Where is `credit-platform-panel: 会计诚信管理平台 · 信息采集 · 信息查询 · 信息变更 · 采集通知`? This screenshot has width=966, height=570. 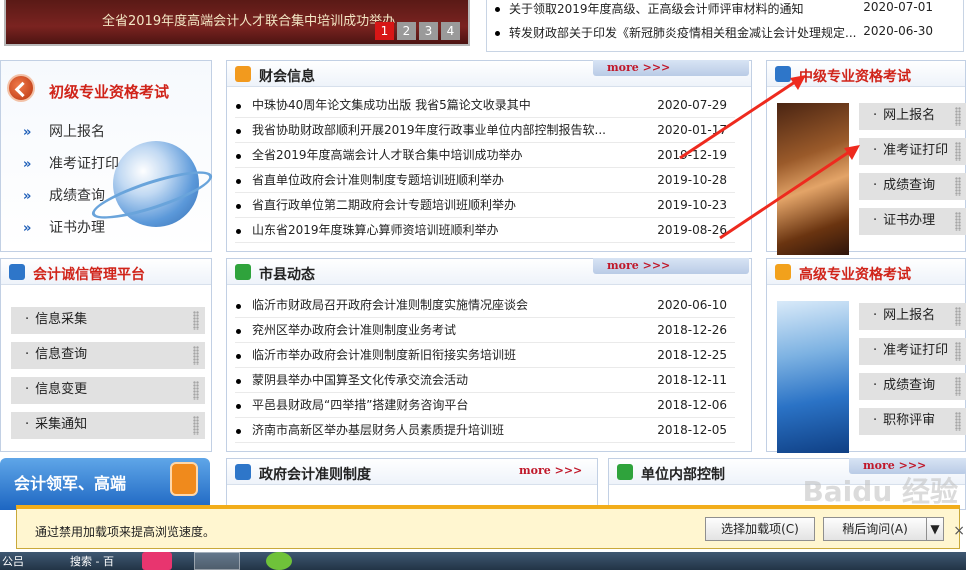
credit-platform-panel: 会计诚信管理平台 · 信息采集 · 信息查询 · 信息变更 · 采集通知 is located at coordinates (106, 355).